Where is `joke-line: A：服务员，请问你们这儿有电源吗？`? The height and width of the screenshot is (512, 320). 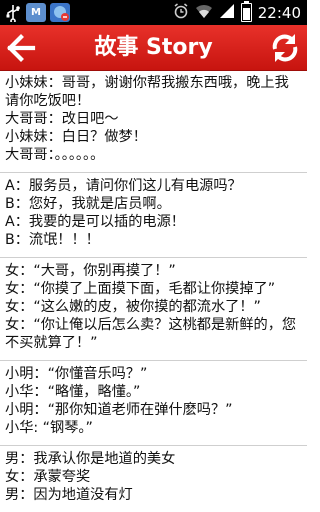 joke-line: A：服务员，请问你们这儿有电源吗？ is located at coordinates (123, 186).